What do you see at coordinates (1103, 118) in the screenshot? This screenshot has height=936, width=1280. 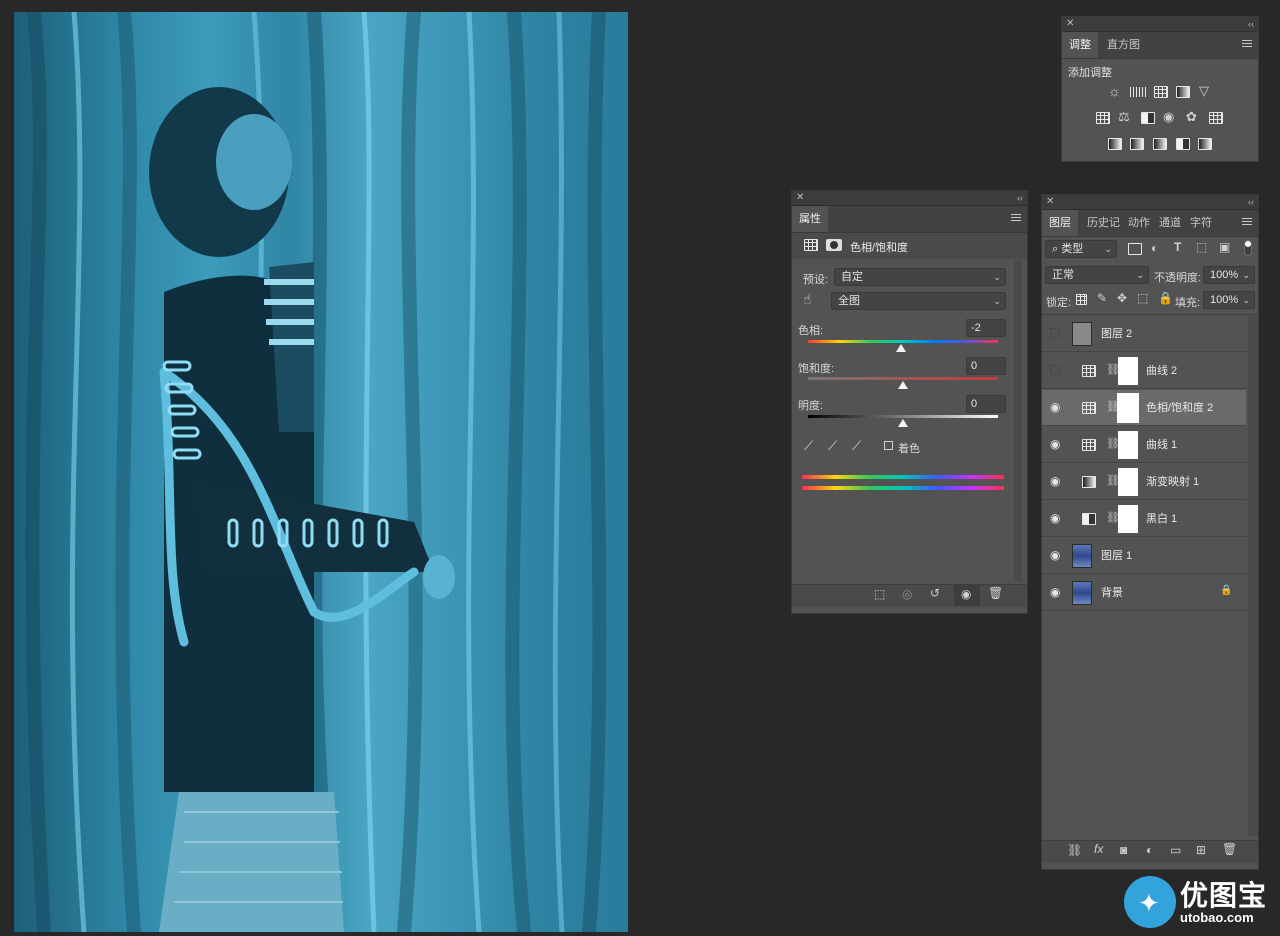 I see `hue-saturation-icon` at bounding box center [1103, 118].